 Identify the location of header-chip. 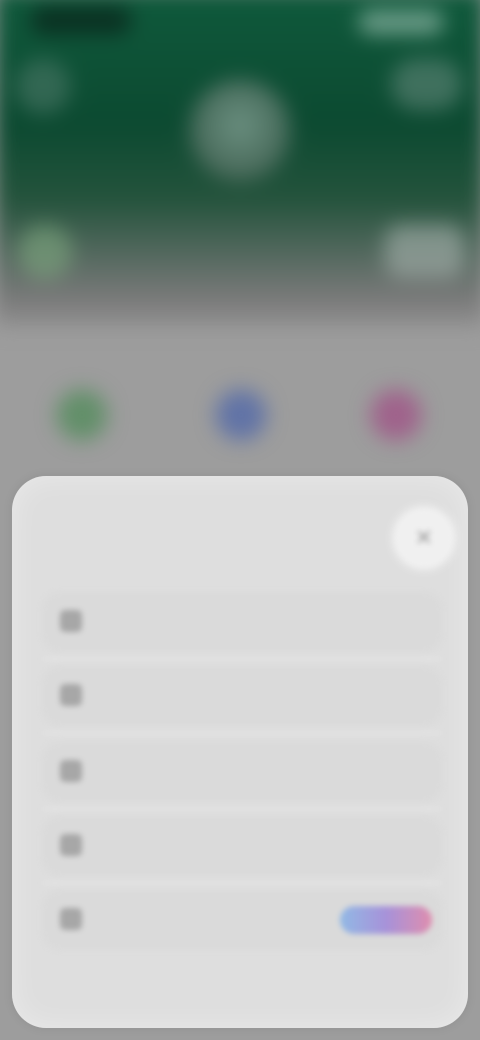
(424, 251).